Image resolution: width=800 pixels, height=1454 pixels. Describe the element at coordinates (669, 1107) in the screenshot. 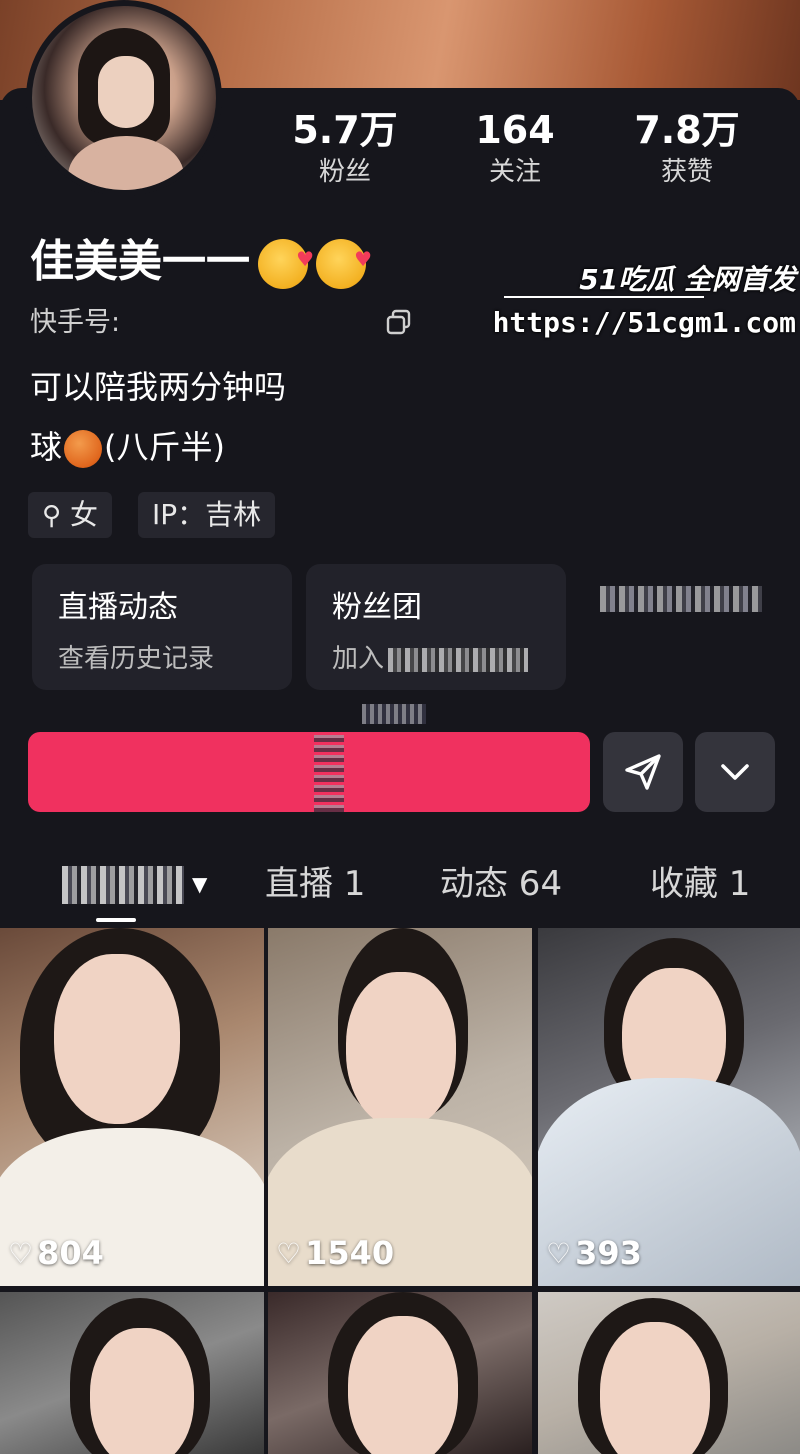

I see `video-card: ♡ 393` at that location.